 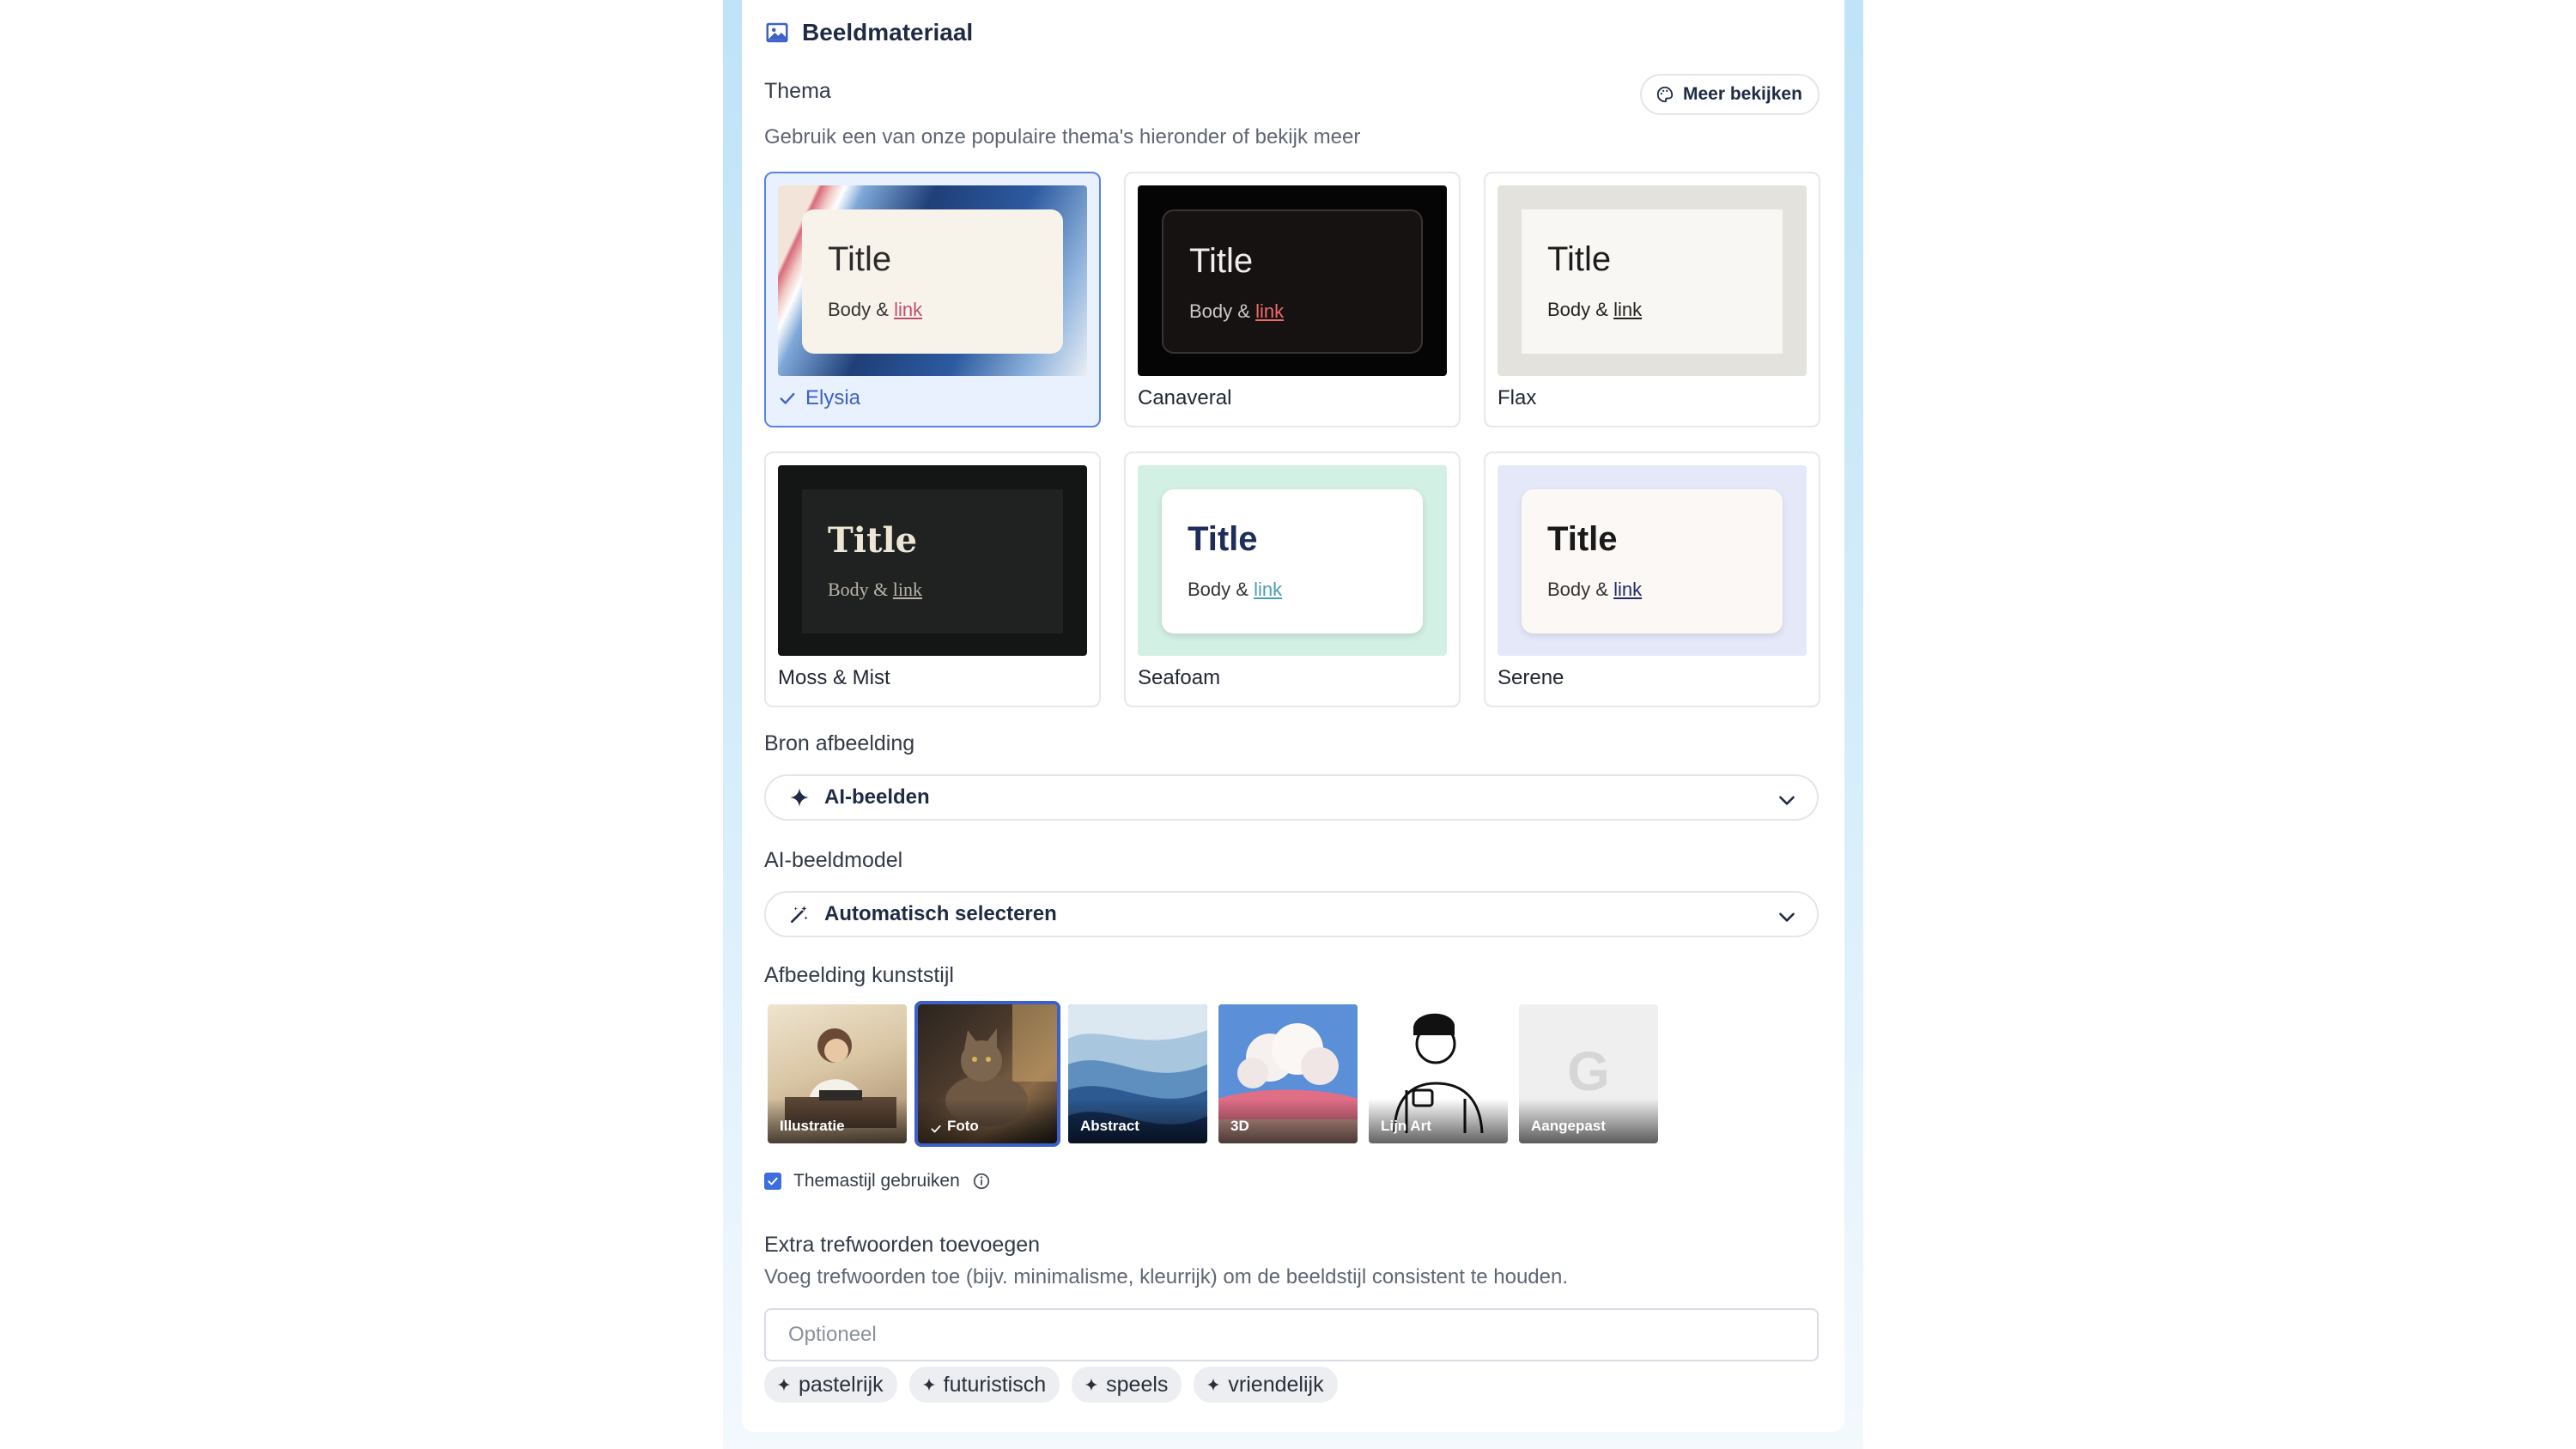 I want to click on art-style-caption: Abstract, so click(x=1137, y=1121).